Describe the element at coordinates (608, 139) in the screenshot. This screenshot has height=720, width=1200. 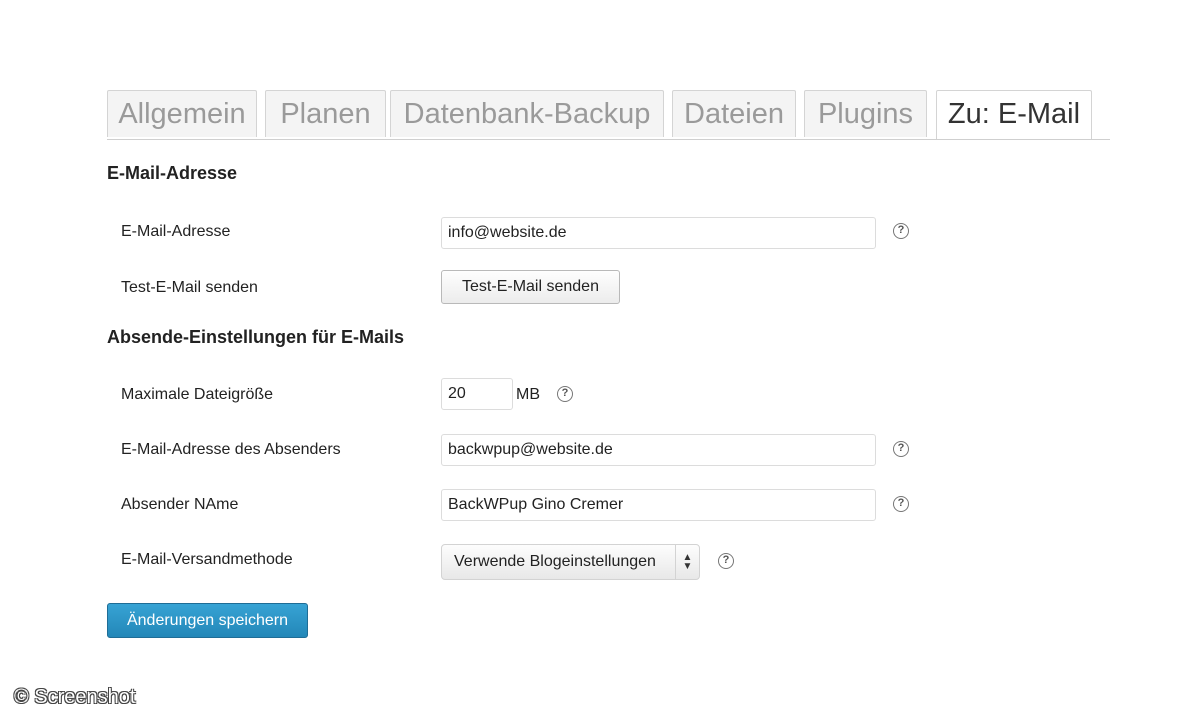
I see `tab-divider` at that location.